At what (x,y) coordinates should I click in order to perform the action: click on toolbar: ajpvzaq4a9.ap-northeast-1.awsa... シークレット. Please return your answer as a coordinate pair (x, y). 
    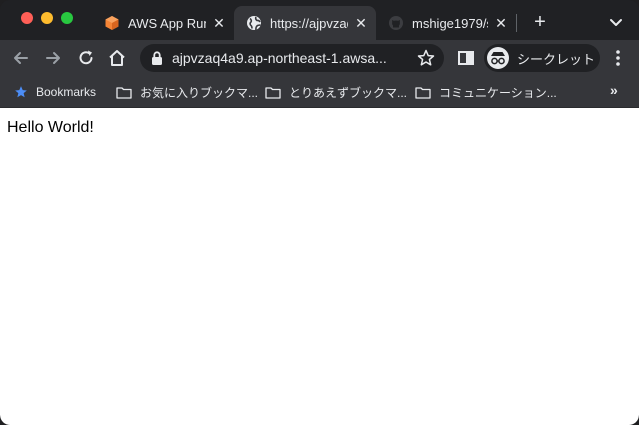
    Looking at the image, I should click on (319, 58).